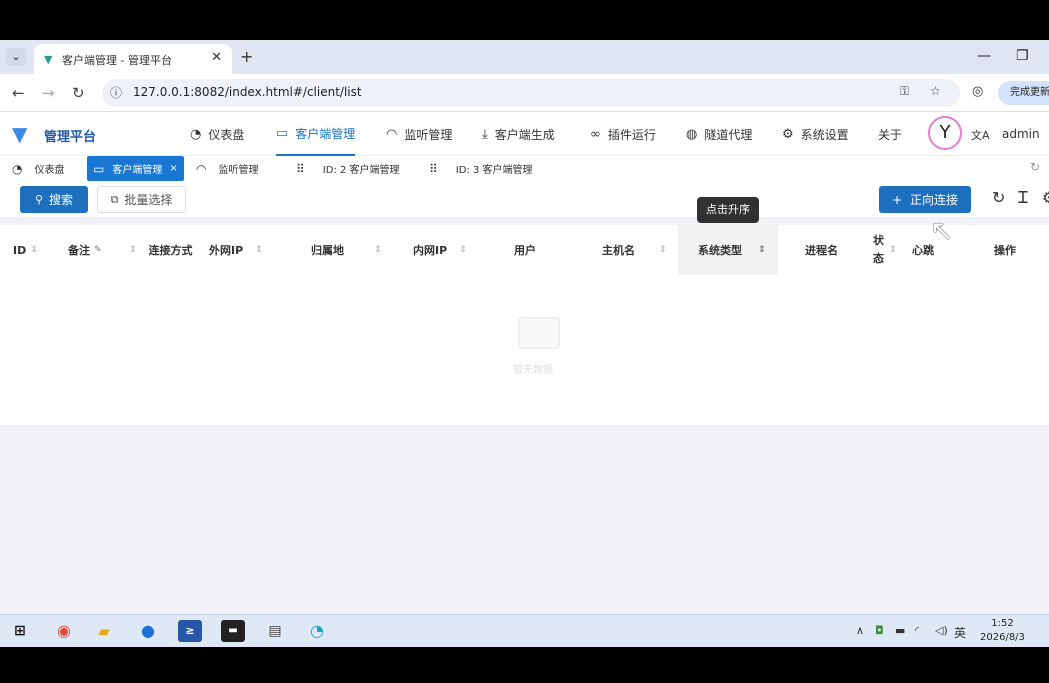 Image resolution: width=1049 pixels, height=683 pixels. Describe the element at coordinates (217, 134) in the screenshot. I see `menu-dashboard: ◔ 仪表盘` at that location.